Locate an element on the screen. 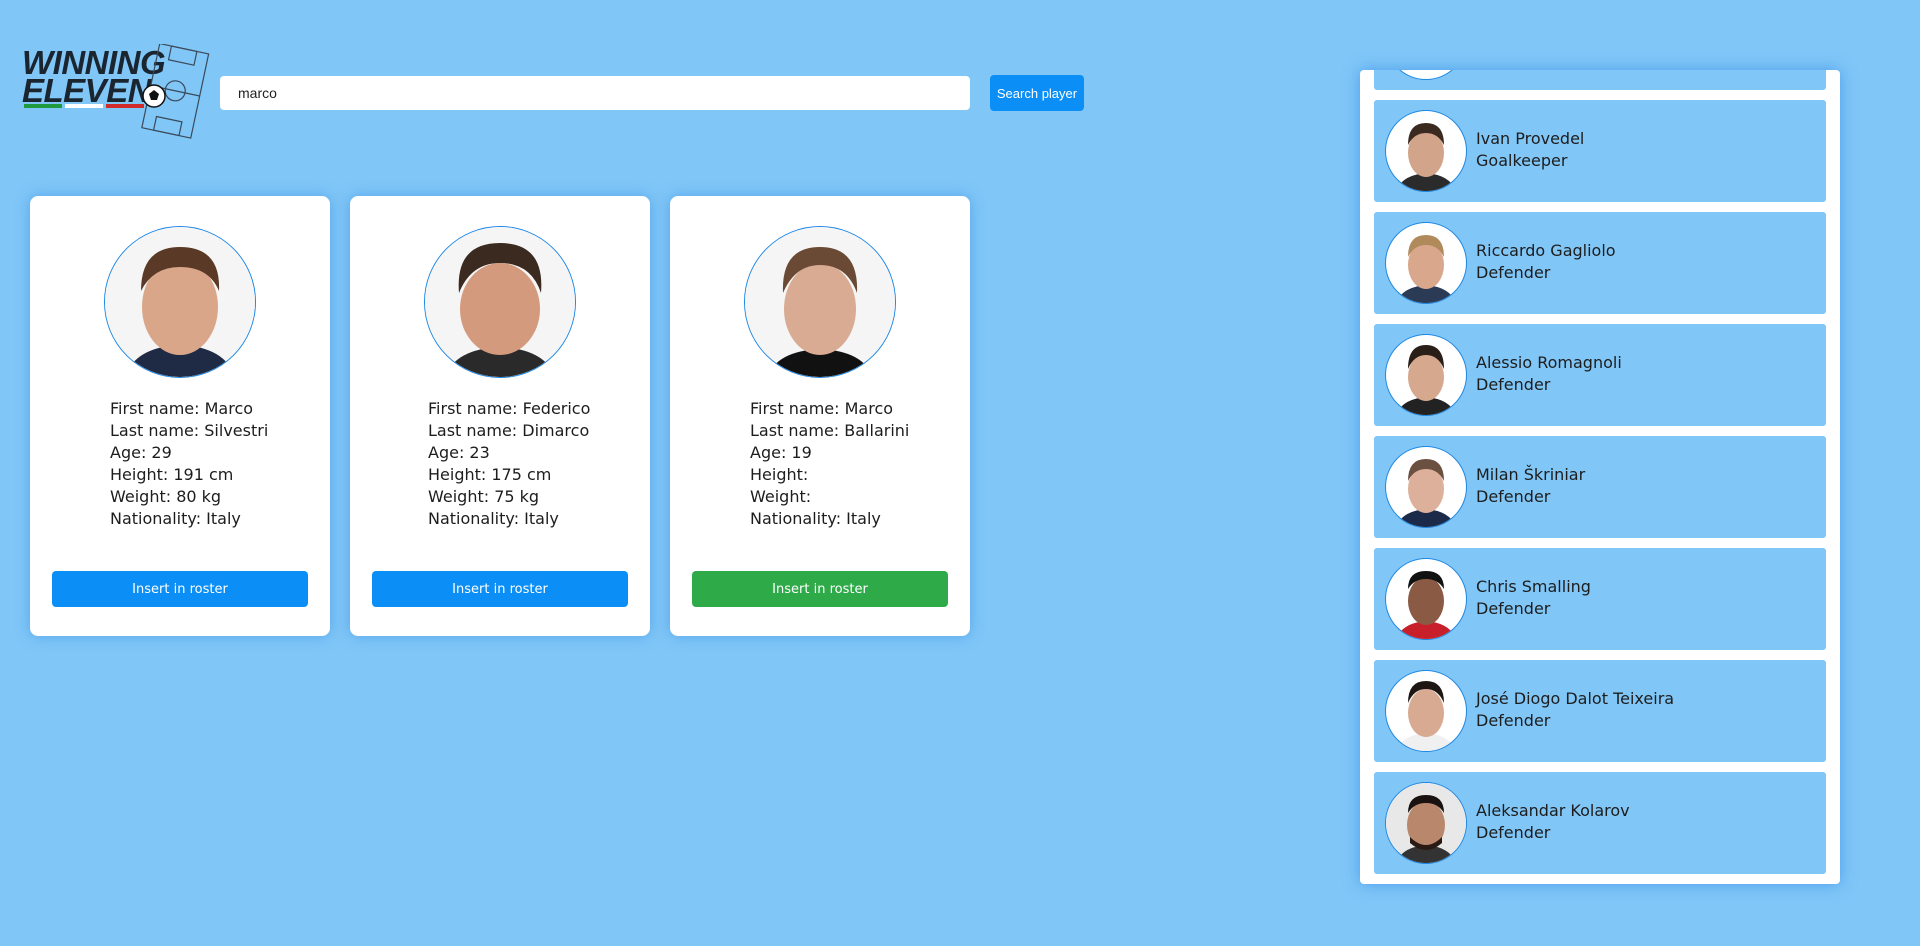 Image resolution: width=1920 pixels, height=946 pixels. roster-player-text: Chris Smalling Defender is located at coordinates (1533, 598).